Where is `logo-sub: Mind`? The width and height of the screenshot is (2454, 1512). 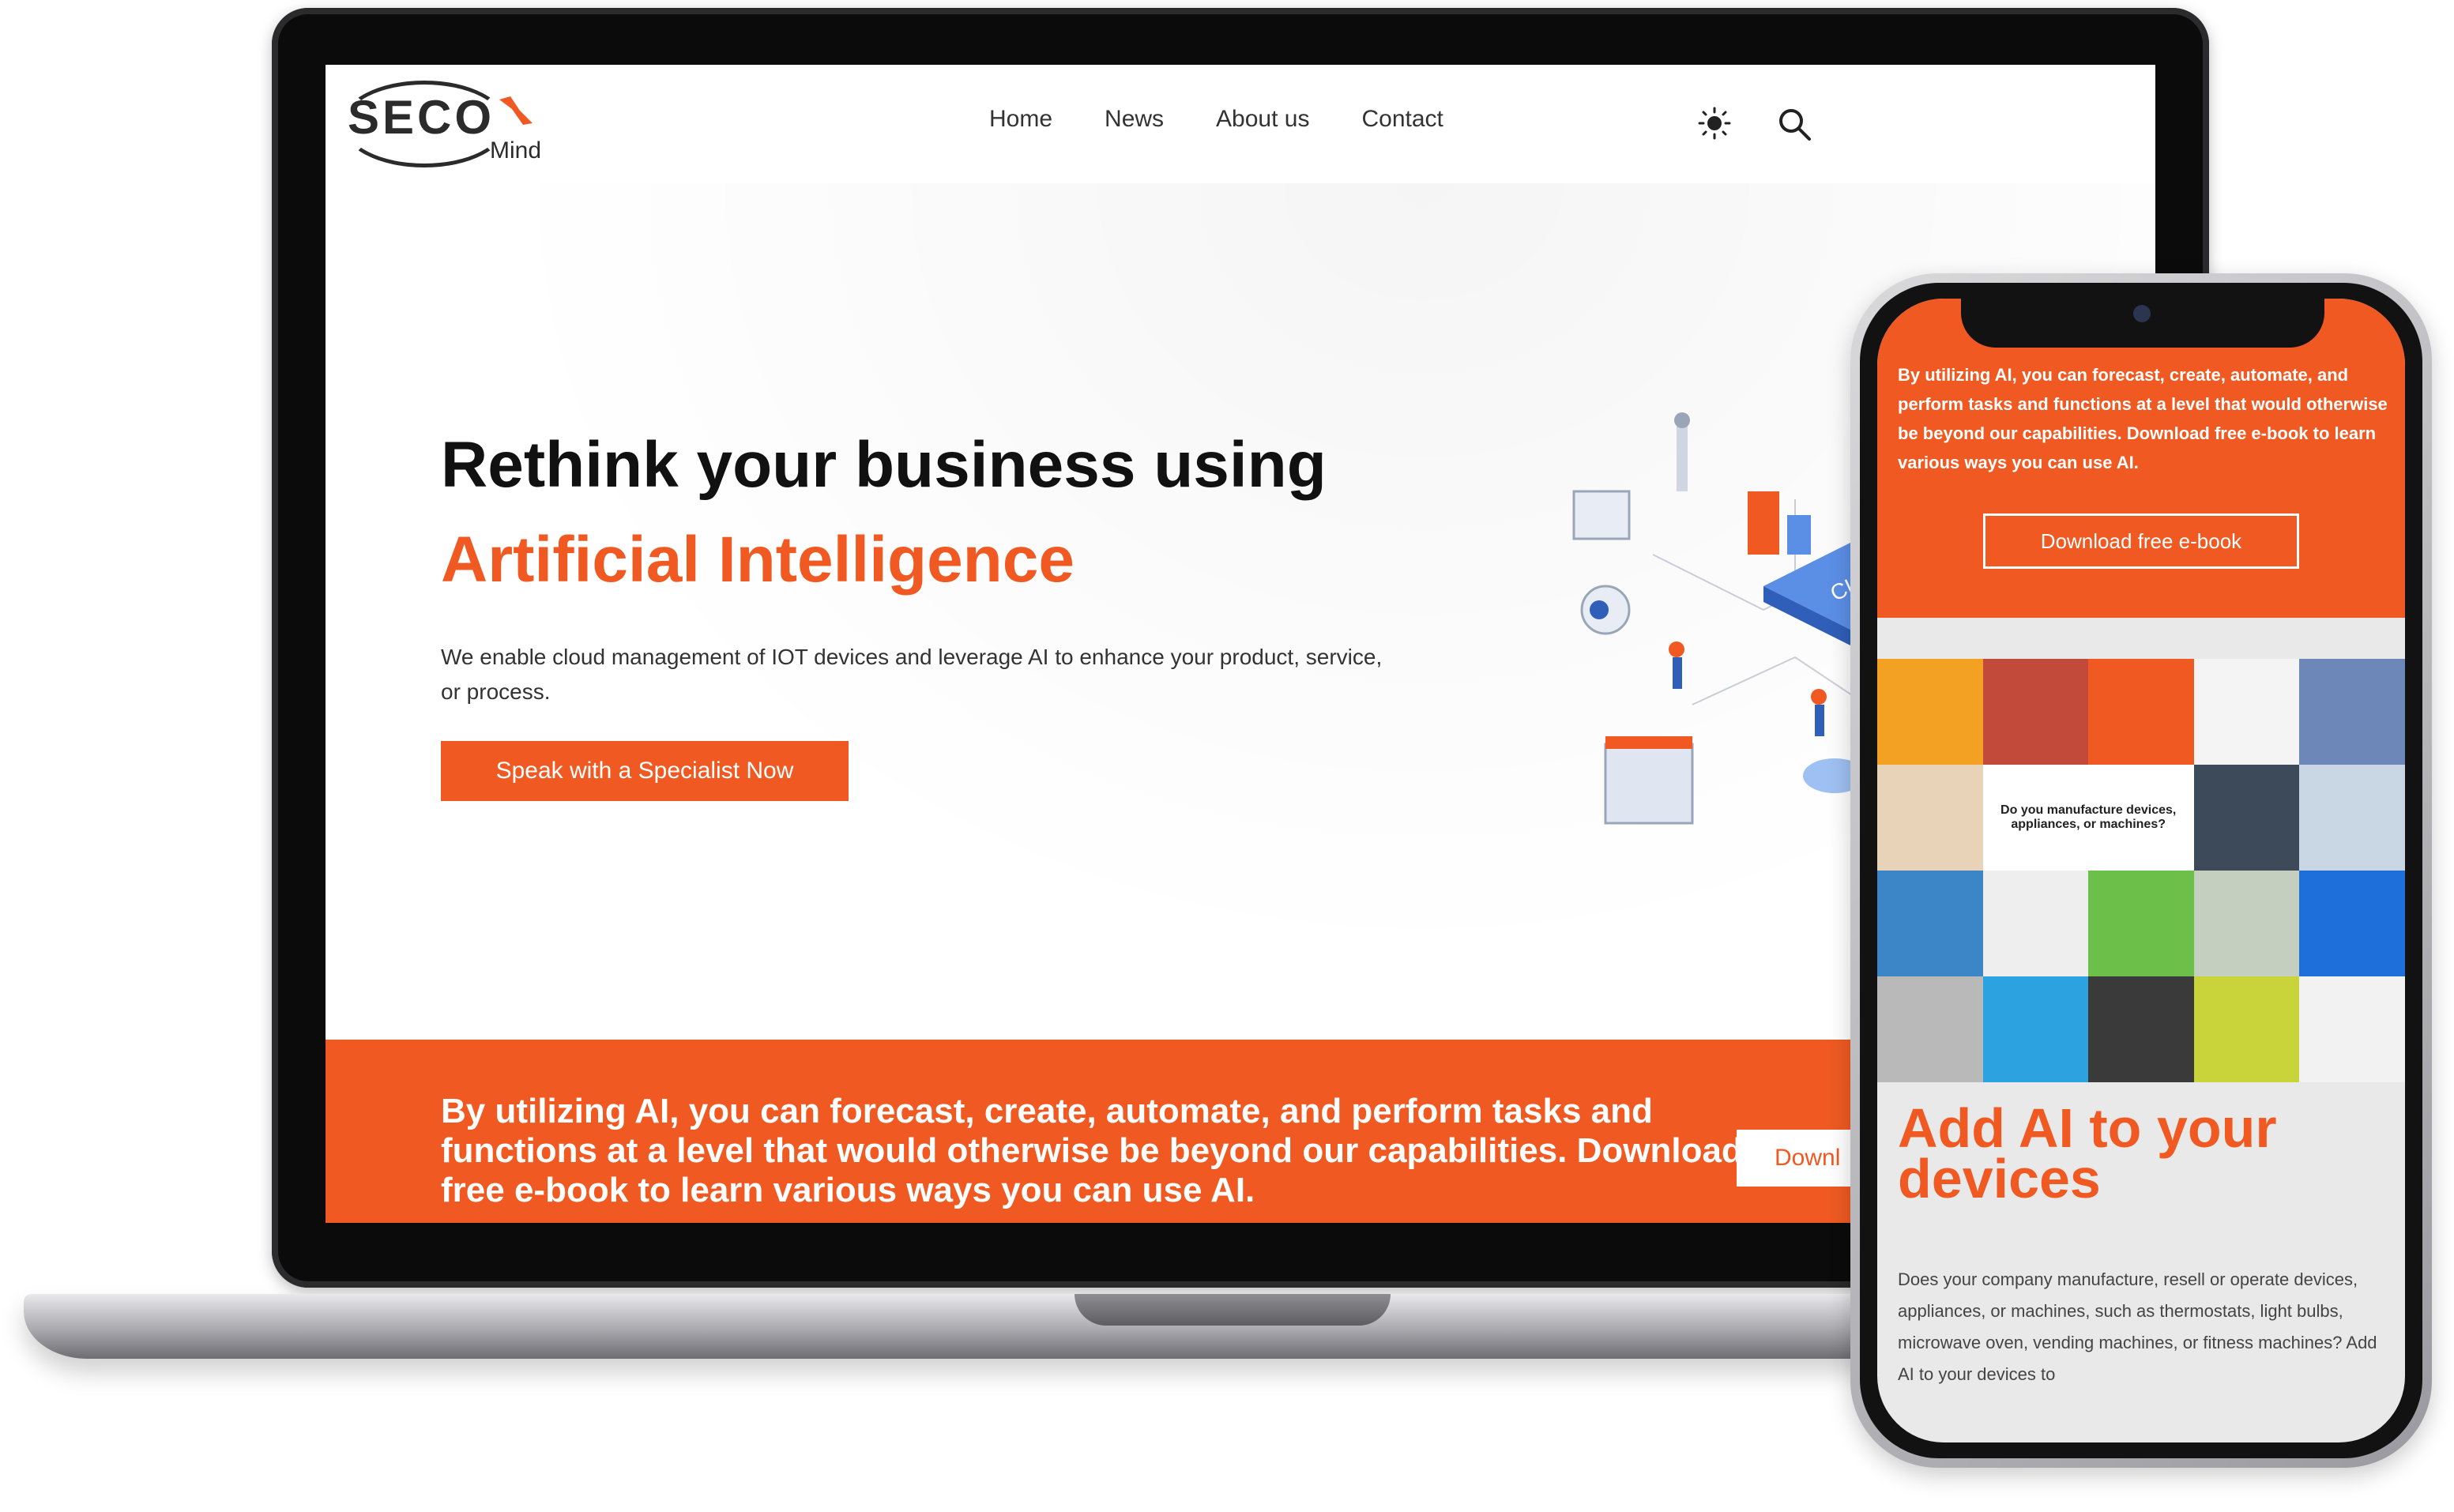
logo-sub: Mind is located at coordinates (516, 150).